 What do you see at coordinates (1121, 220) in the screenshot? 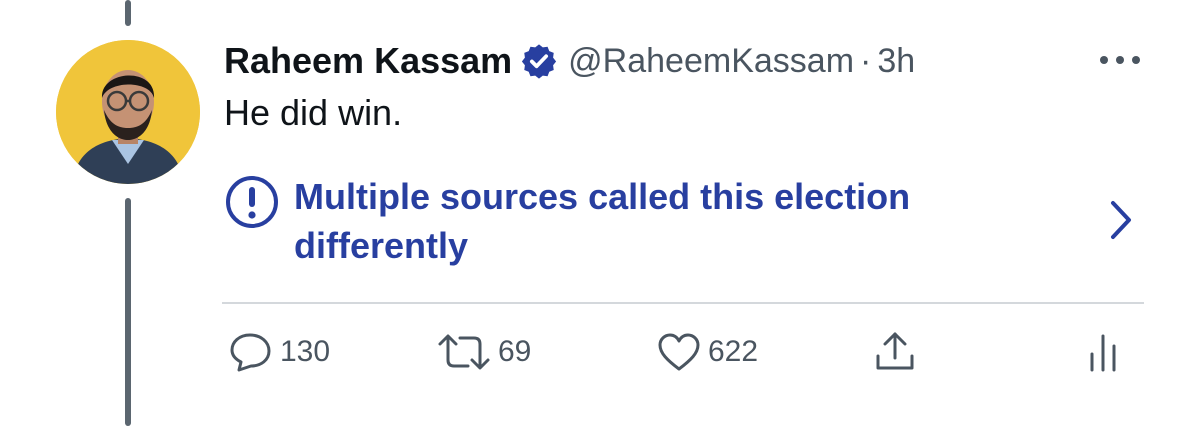
I see `chevron-right-icon` at bounding box center [1121, 220].